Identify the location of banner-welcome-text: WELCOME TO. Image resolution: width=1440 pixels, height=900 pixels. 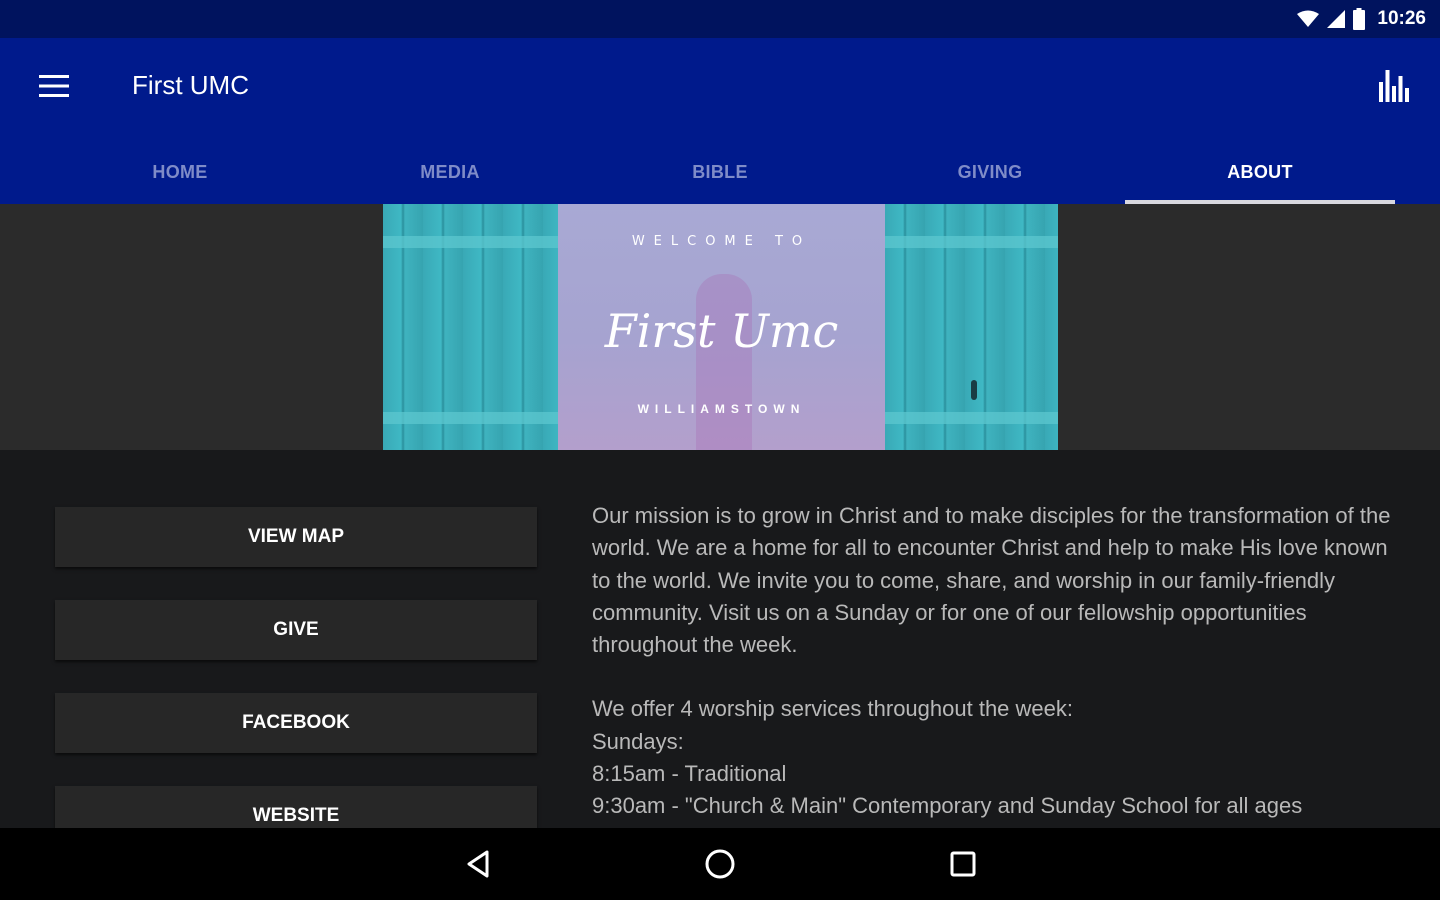
(721, 241).